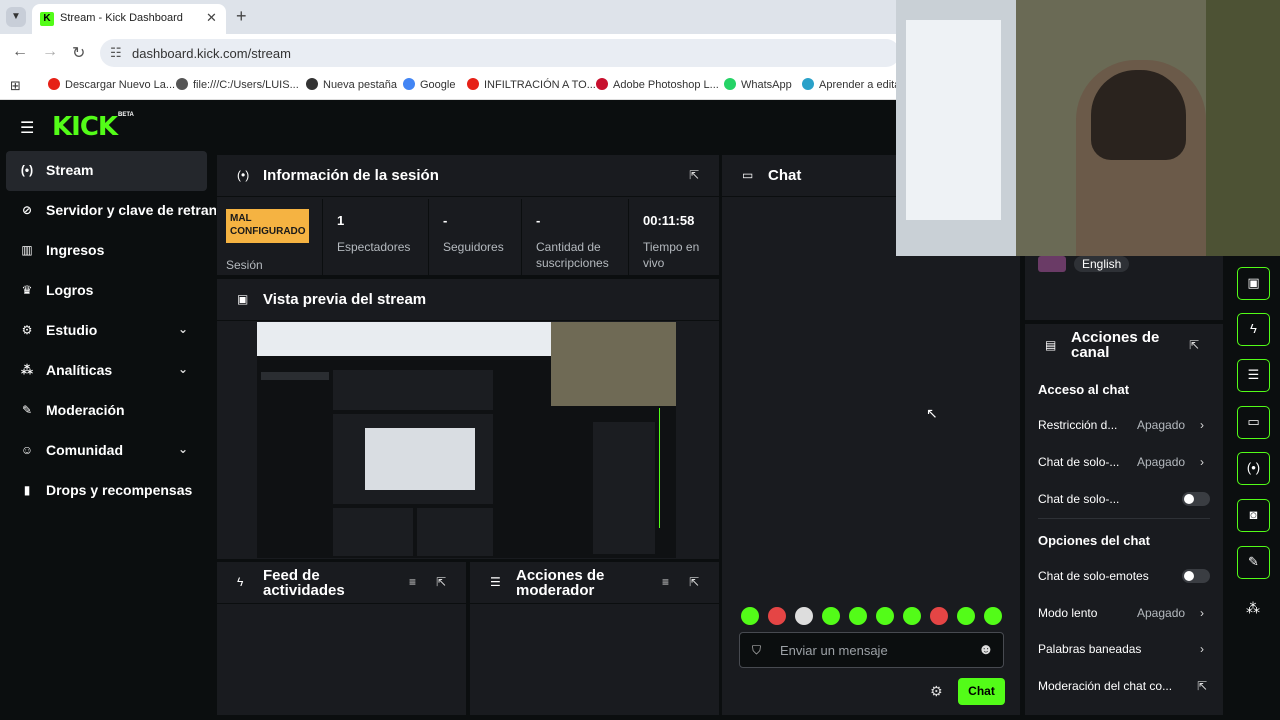 This screenshot has height=720, width=1280. I want to click on stream-preview-header: ▣ Vista previa del stream, so click(468, 300).